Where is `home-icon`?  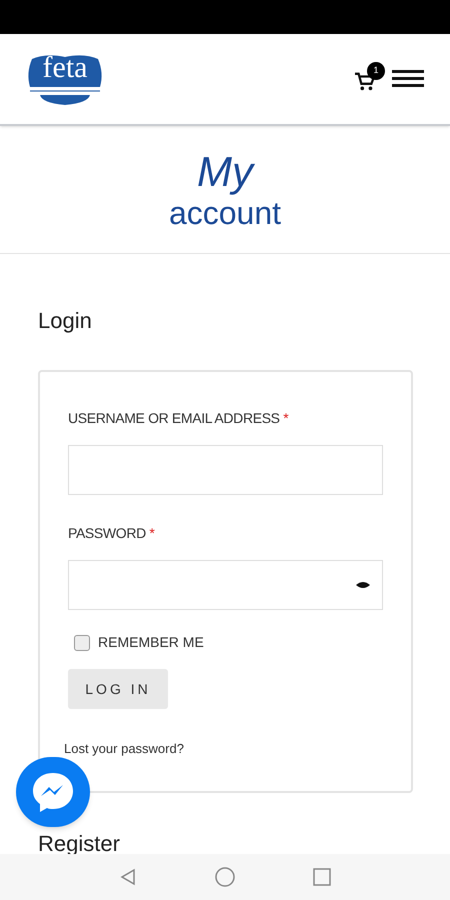
home-icon is located at coordinates (225, 877).